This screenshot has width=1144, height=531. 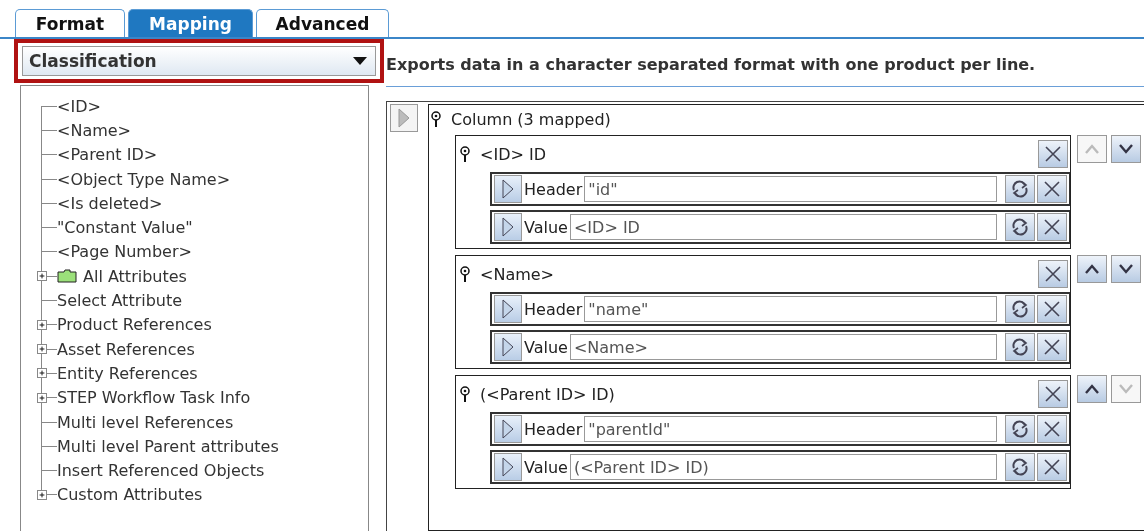 What do you see at coordinates (322, 23) in the screenshot?
I see `tab: Advanced` at bounding box center [322, 23].